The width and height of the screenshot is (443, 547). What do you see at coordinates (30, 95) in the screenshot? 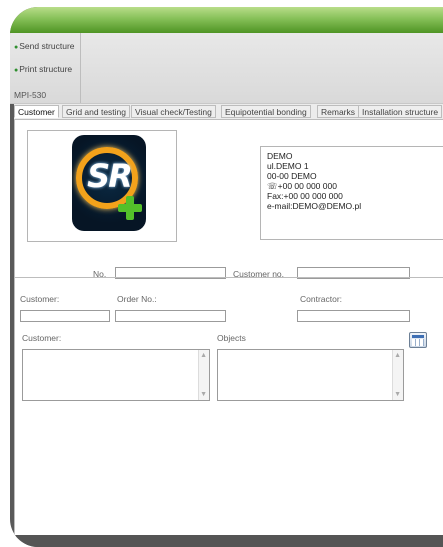
I see `toolbar-section-label: MPI-530` at bounding box center [30, 95].